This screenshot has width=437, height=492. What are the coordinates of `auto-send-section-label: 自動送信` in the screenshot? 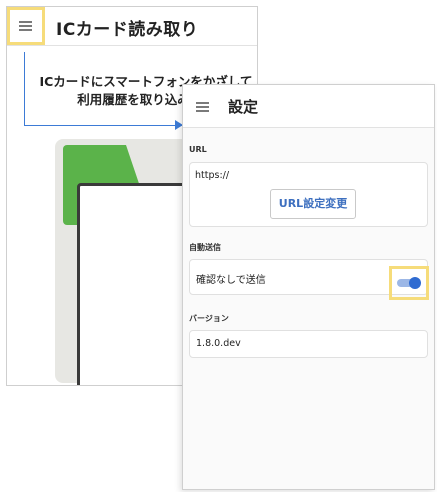 It's located at (205, 247).